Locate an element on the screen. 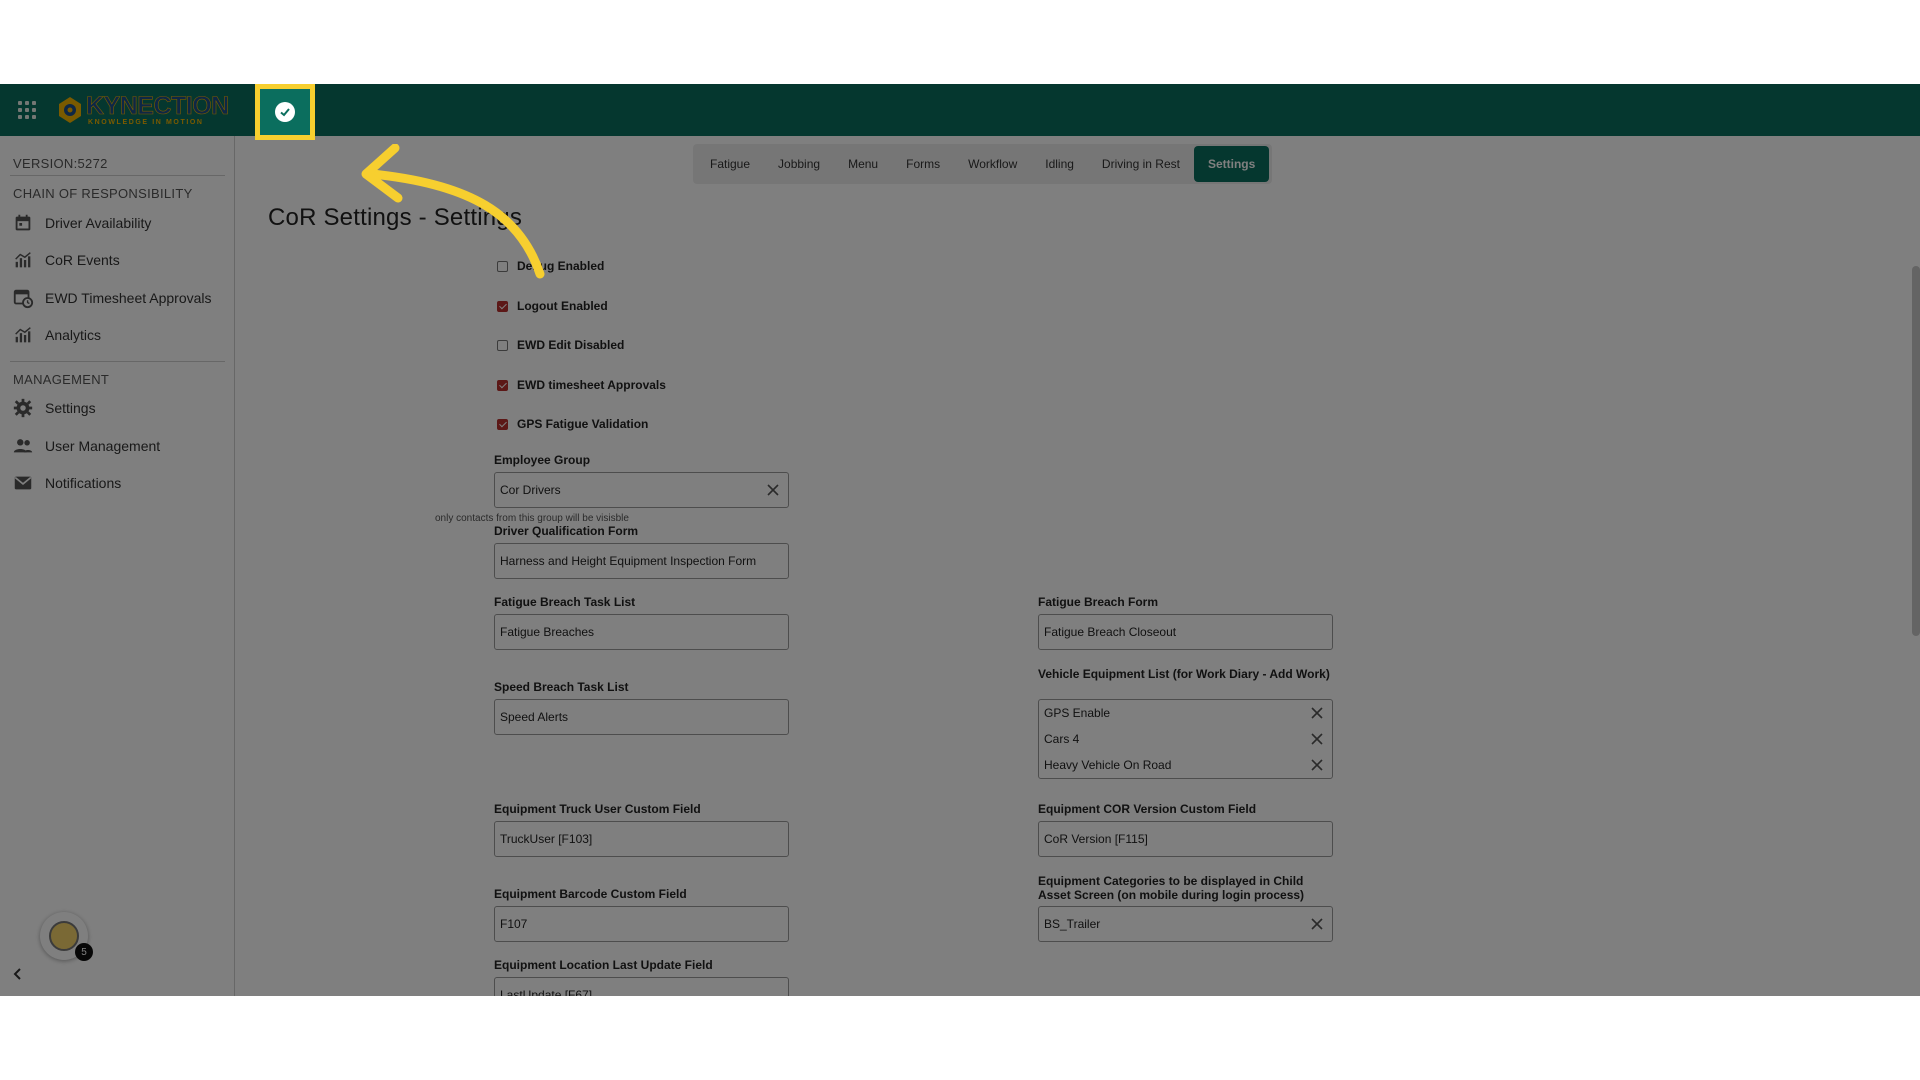 This screenshot has width=1920, height=1080. checkbox-logout-enabled: Logout Enabled is located at coordinates (552, 306).